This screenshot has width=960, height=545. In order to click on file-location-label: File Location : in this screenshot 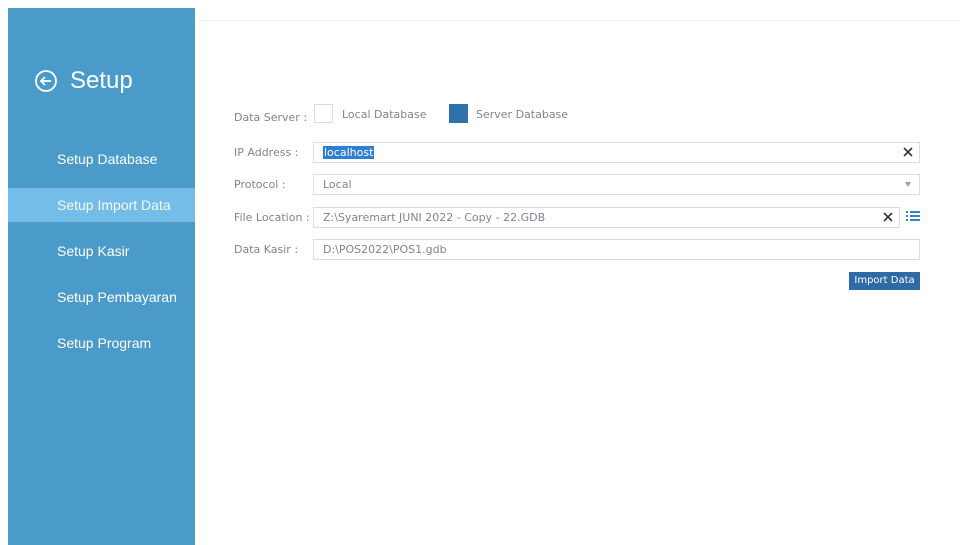, I will do `click(272, 217)`.